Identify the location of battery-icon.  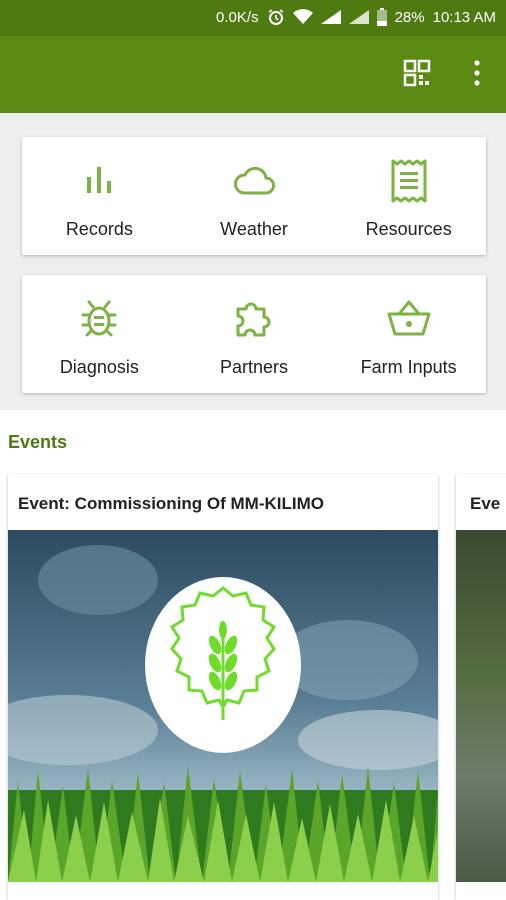
(381, 17).